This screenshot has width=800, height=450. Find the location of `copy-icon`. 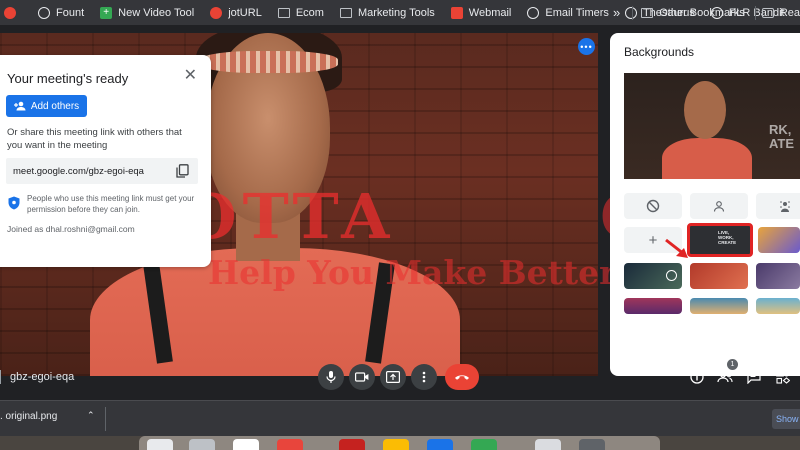

copy-icon is located at coordinates (182, 171).